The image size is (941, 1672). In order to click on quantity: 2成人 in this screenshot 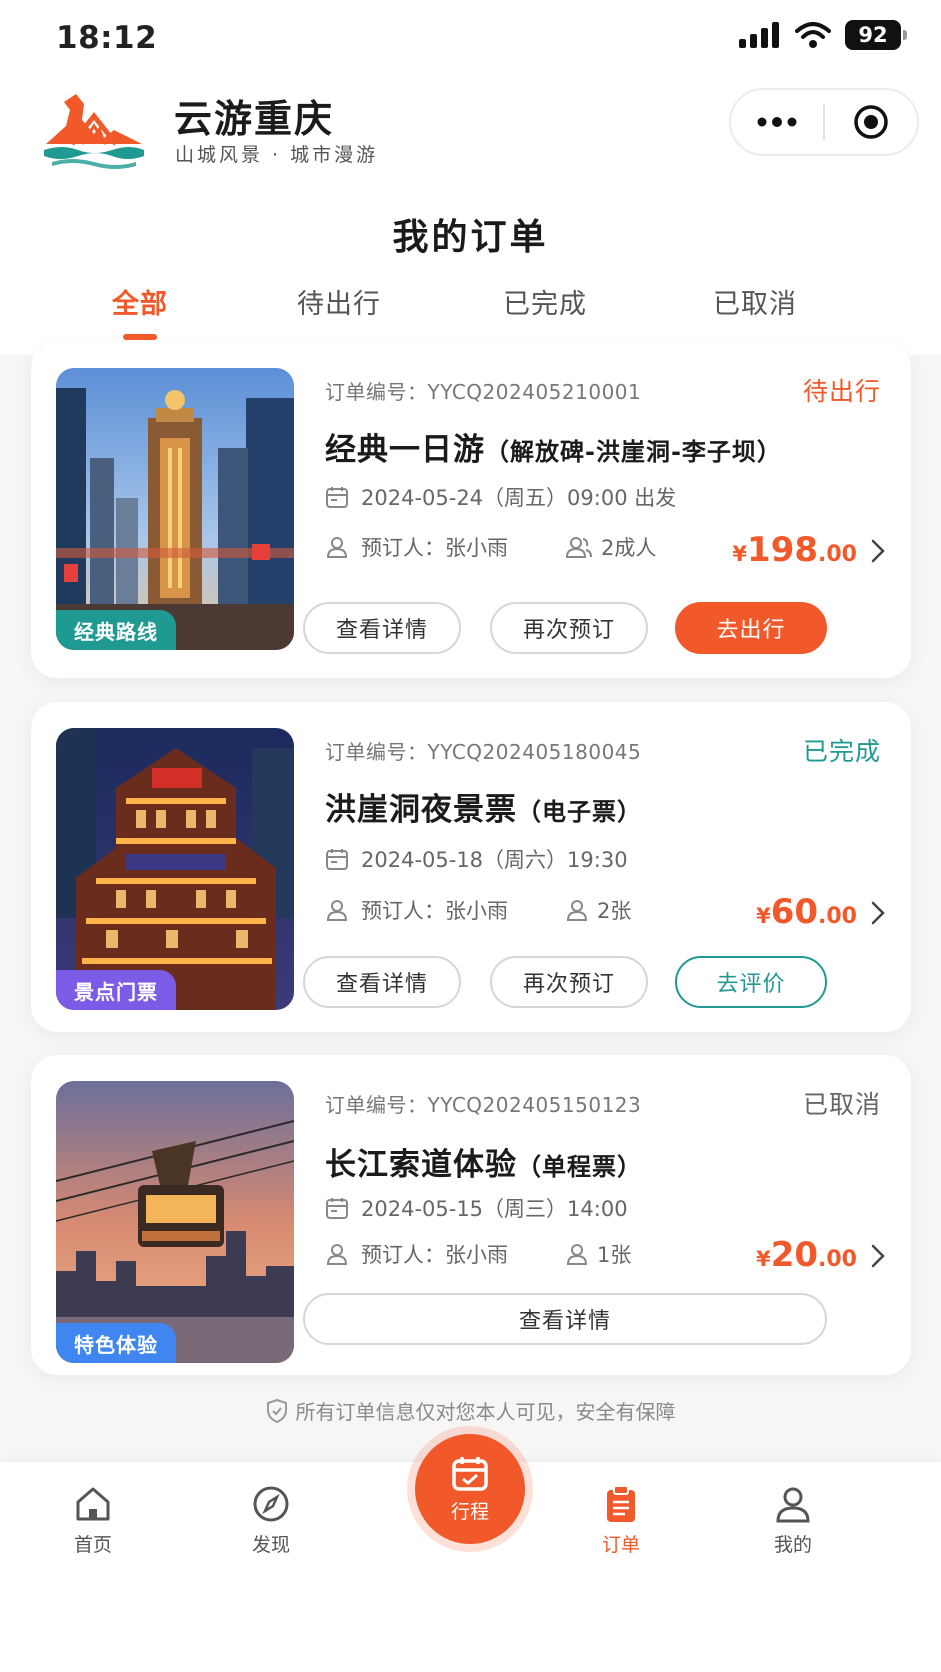, I will do `click(629, 548)`.